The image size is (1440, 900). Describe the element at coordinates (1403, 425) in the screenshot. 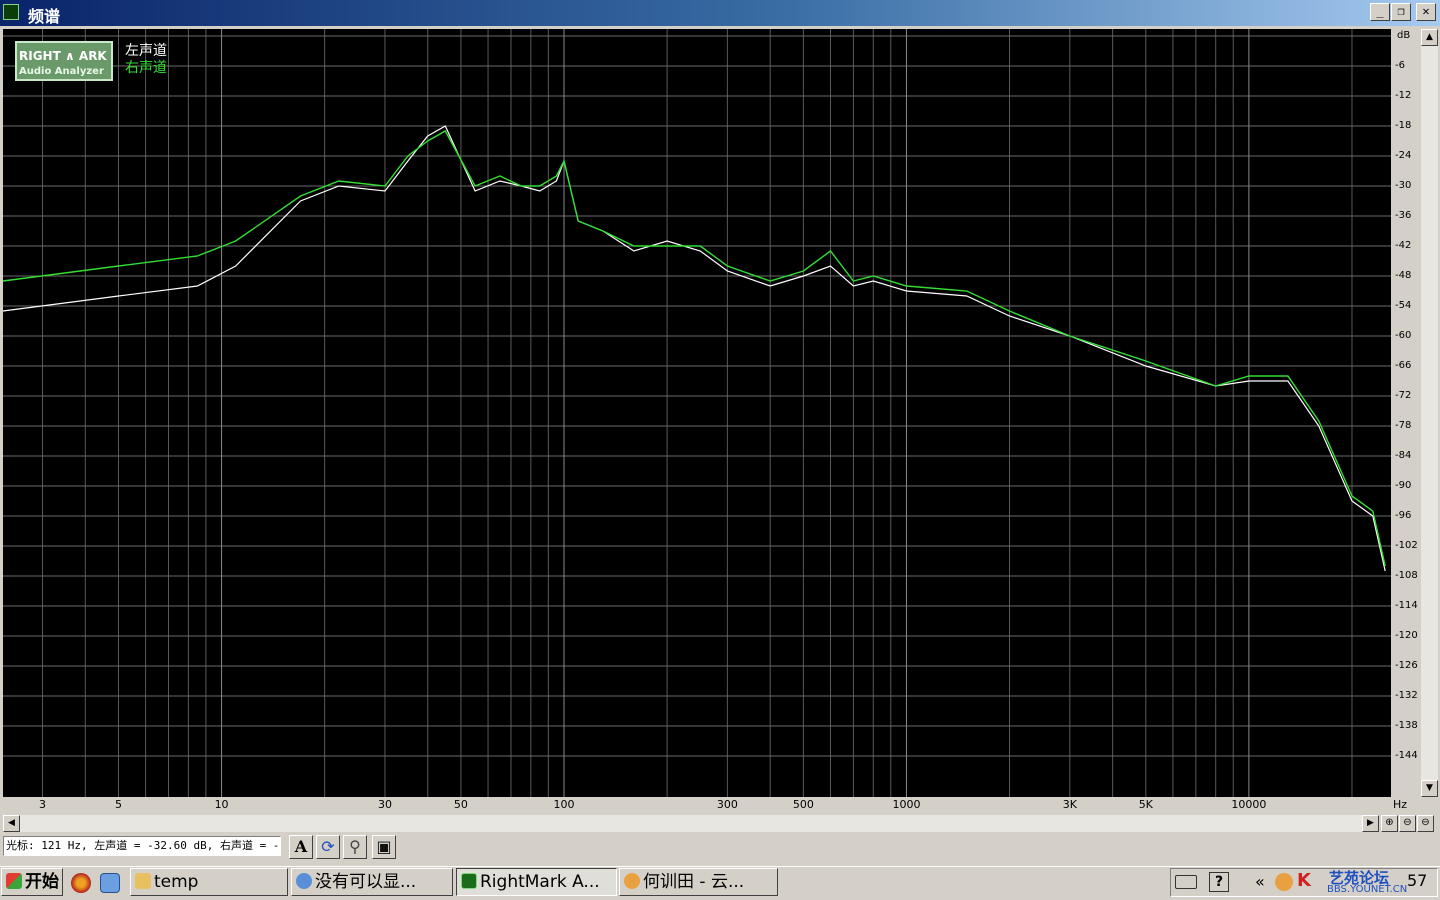

I see `y-tick-label: -78` at that location.